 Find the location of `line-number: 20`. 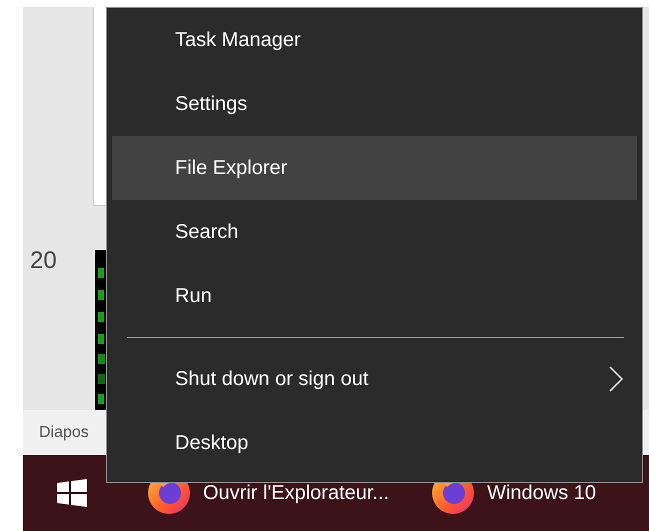

line-number: 20 is located at coordinates (43, 261).